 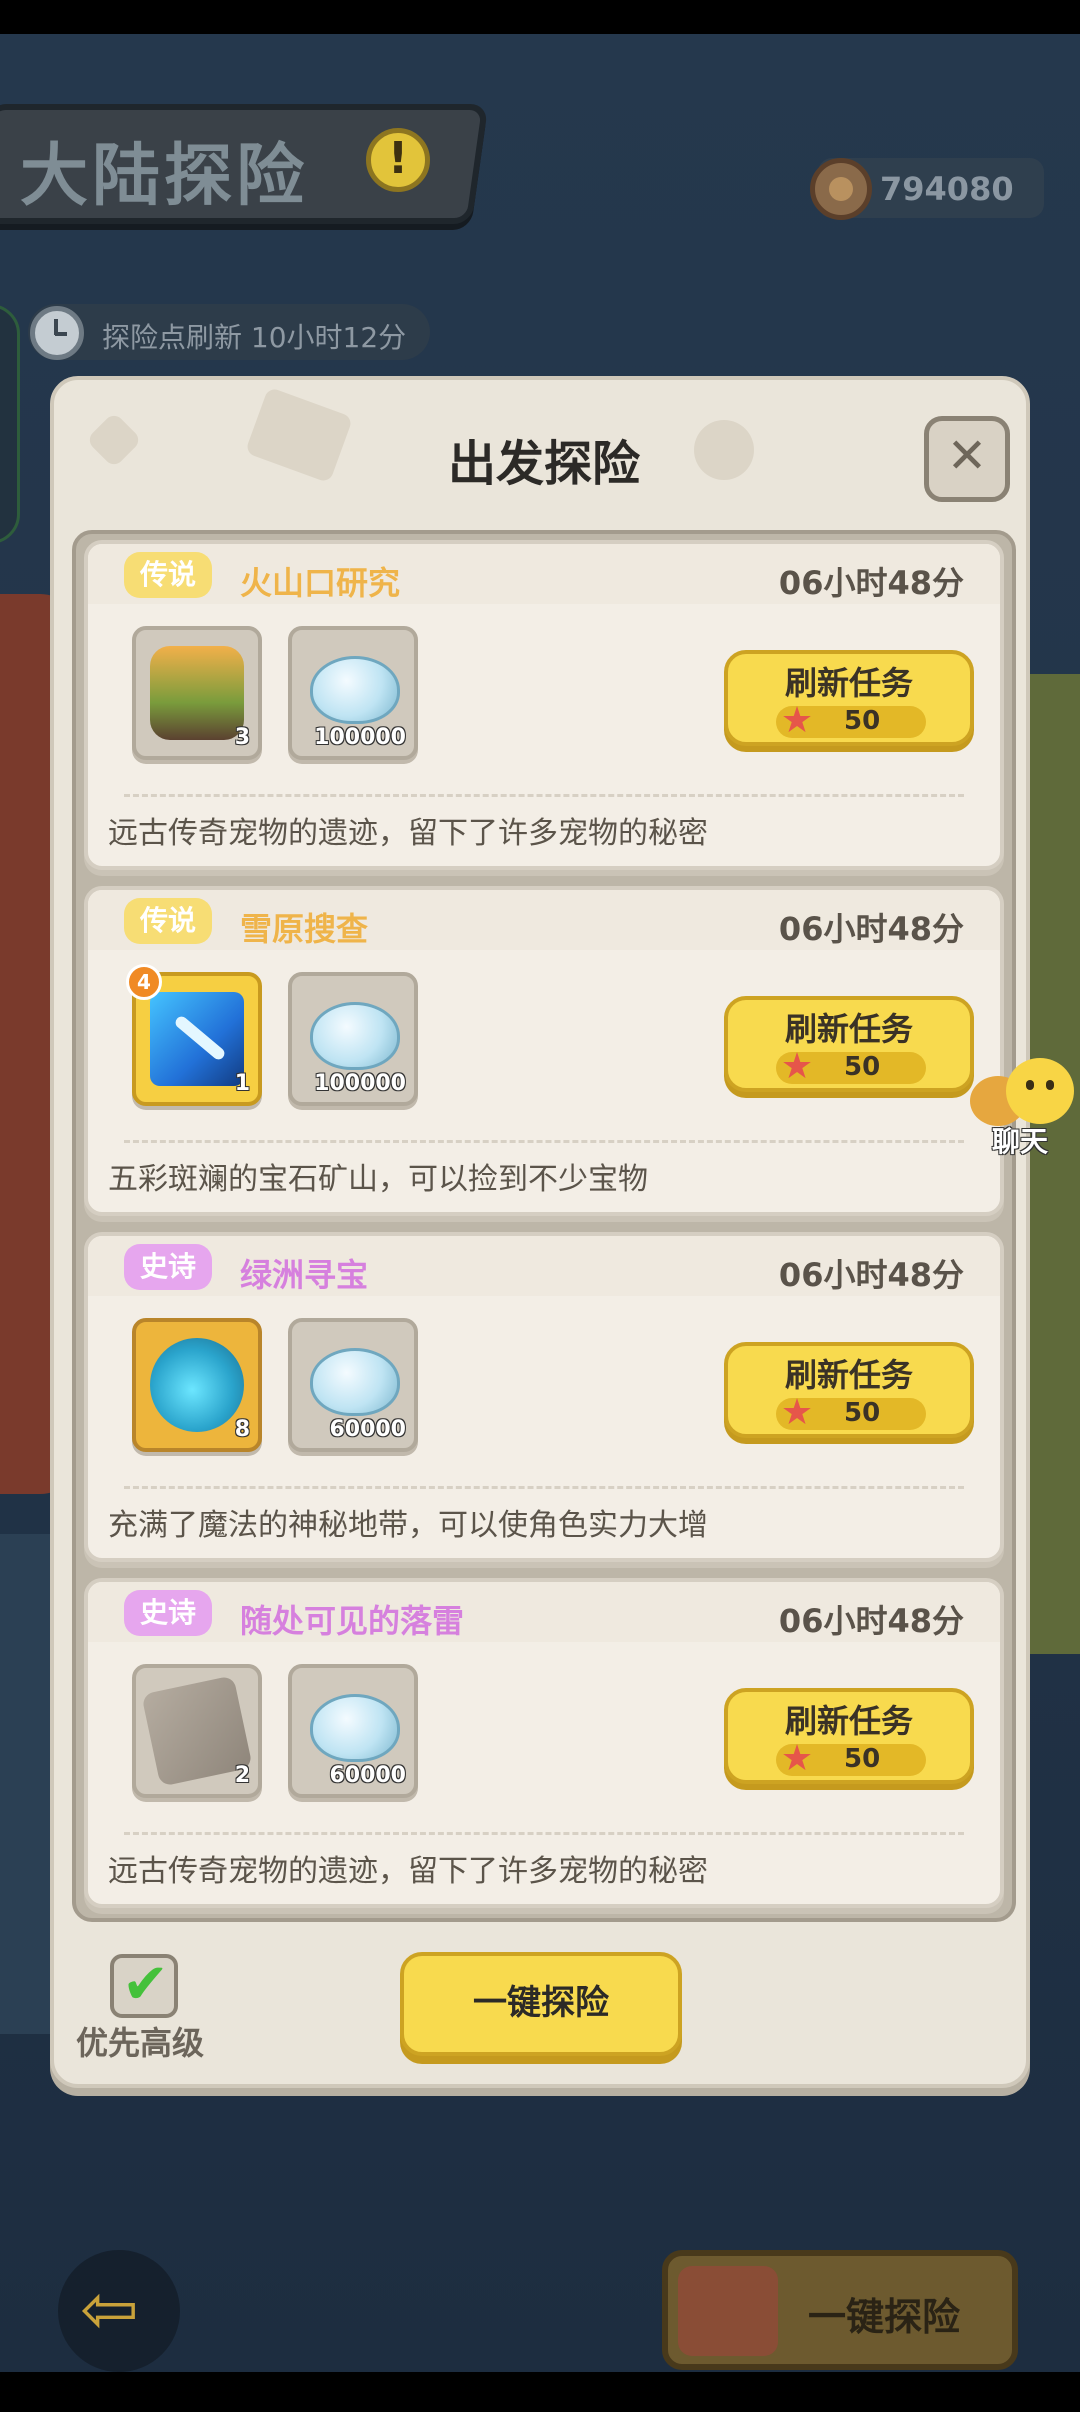 I want to click on exclamation-icon: !, so click(x=398, y=160).